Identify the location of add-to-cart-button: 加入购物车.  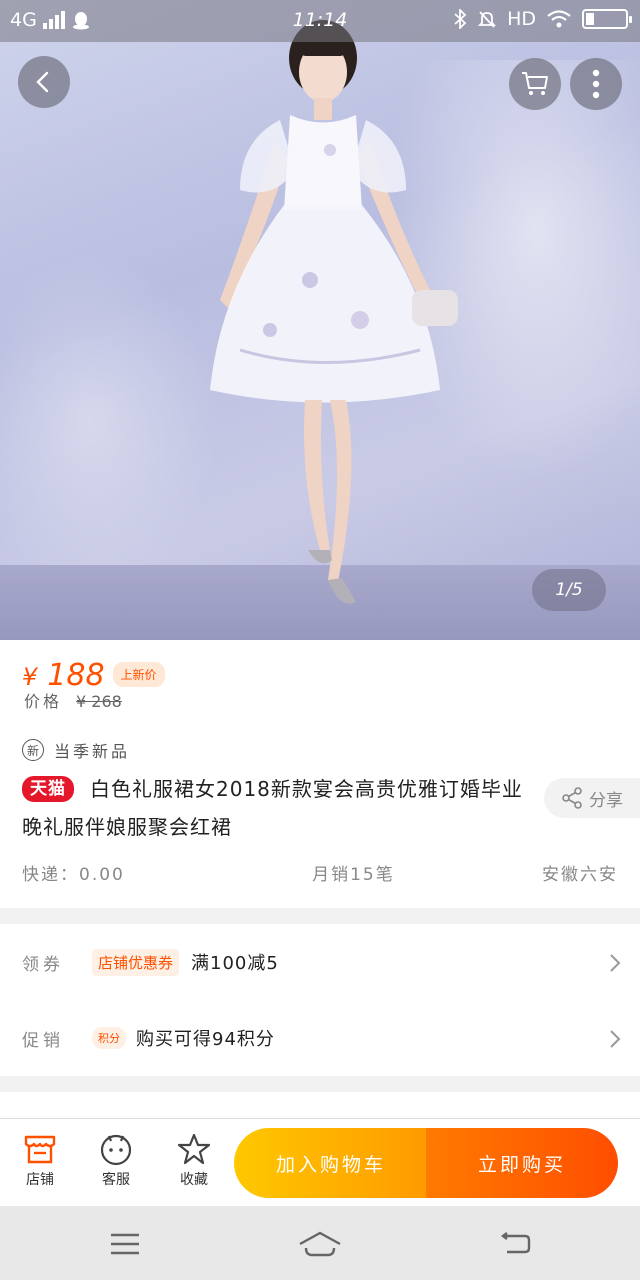
(331, 1163).